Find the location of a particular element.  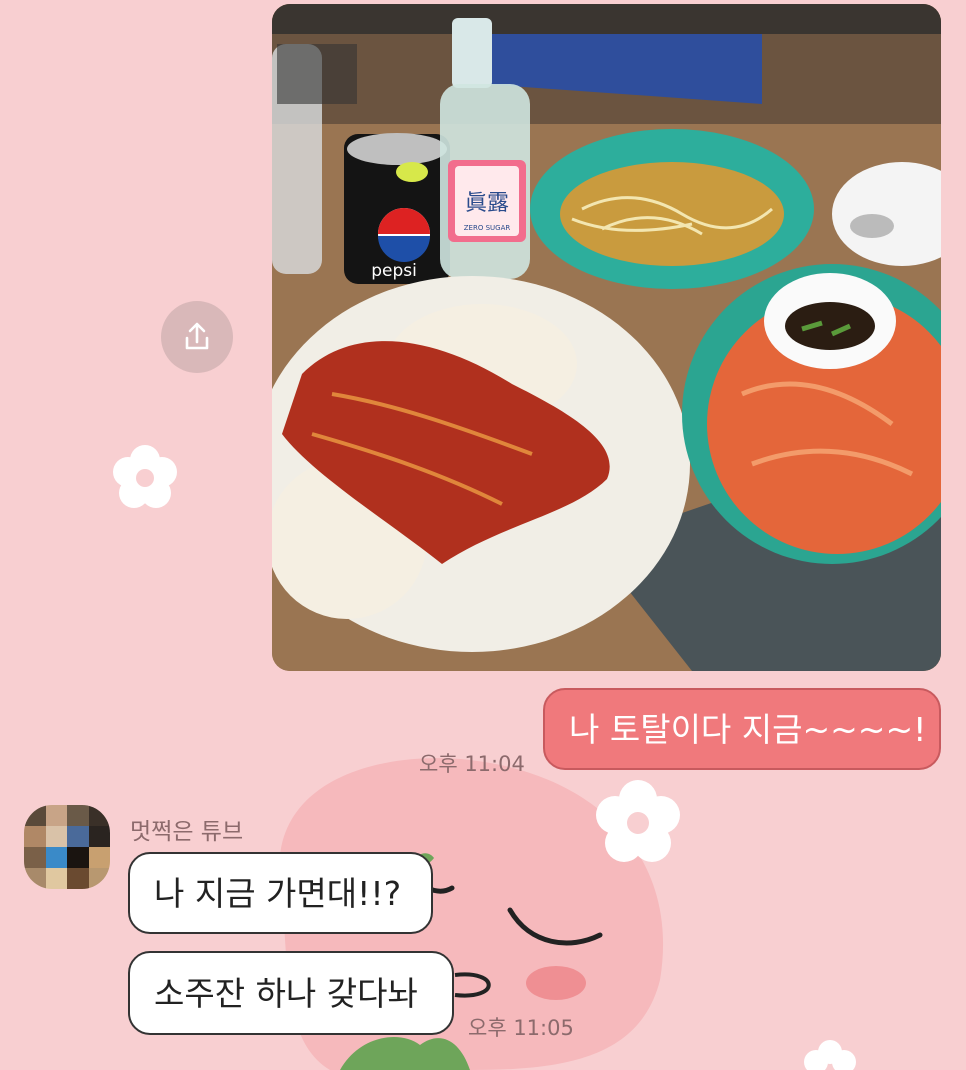

sent-message-time: 오후 11:04 is located at coordinates (472, 764).